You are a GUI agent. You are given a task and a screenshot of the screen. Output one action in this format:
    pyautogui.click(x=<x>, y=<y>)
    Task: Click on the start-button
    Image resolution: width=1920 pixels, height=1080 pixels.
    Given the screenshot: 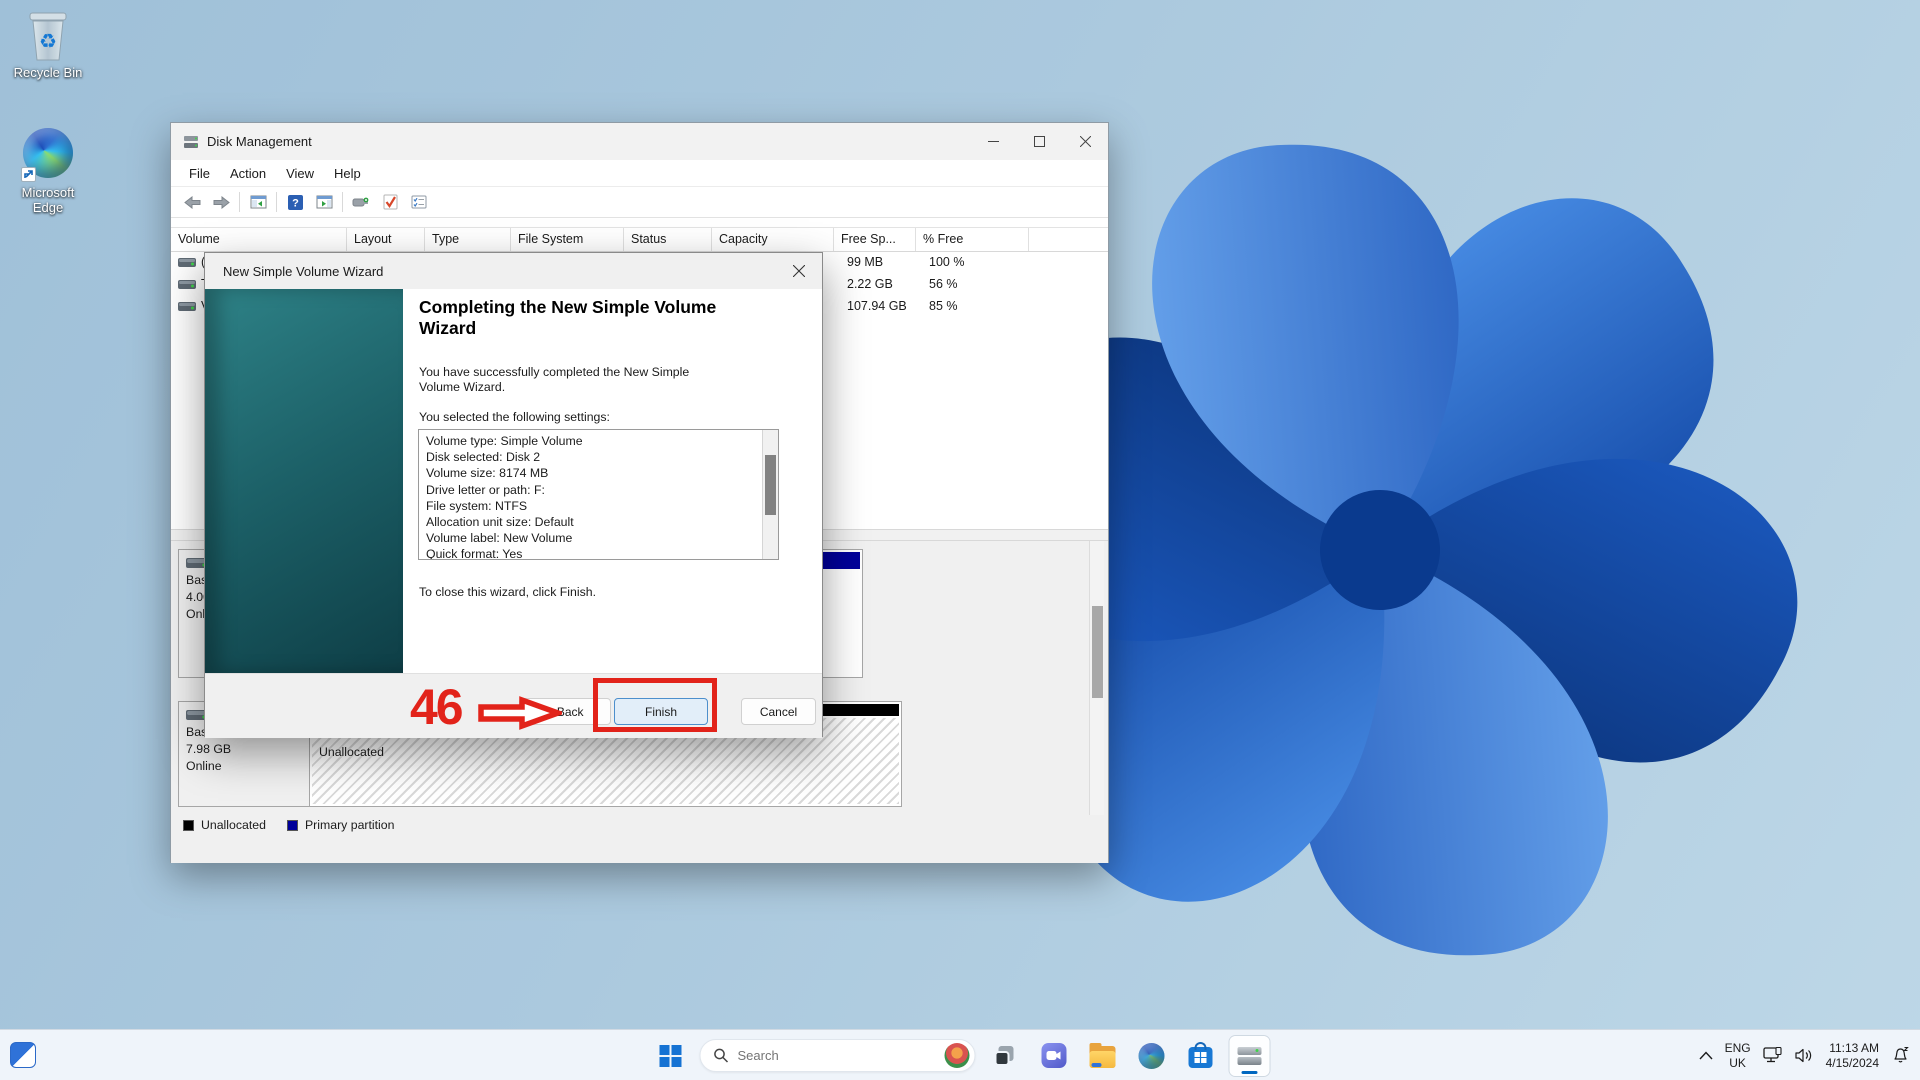 What is the action you would take?
    pyautogui.click(x=671, y=1056)
    